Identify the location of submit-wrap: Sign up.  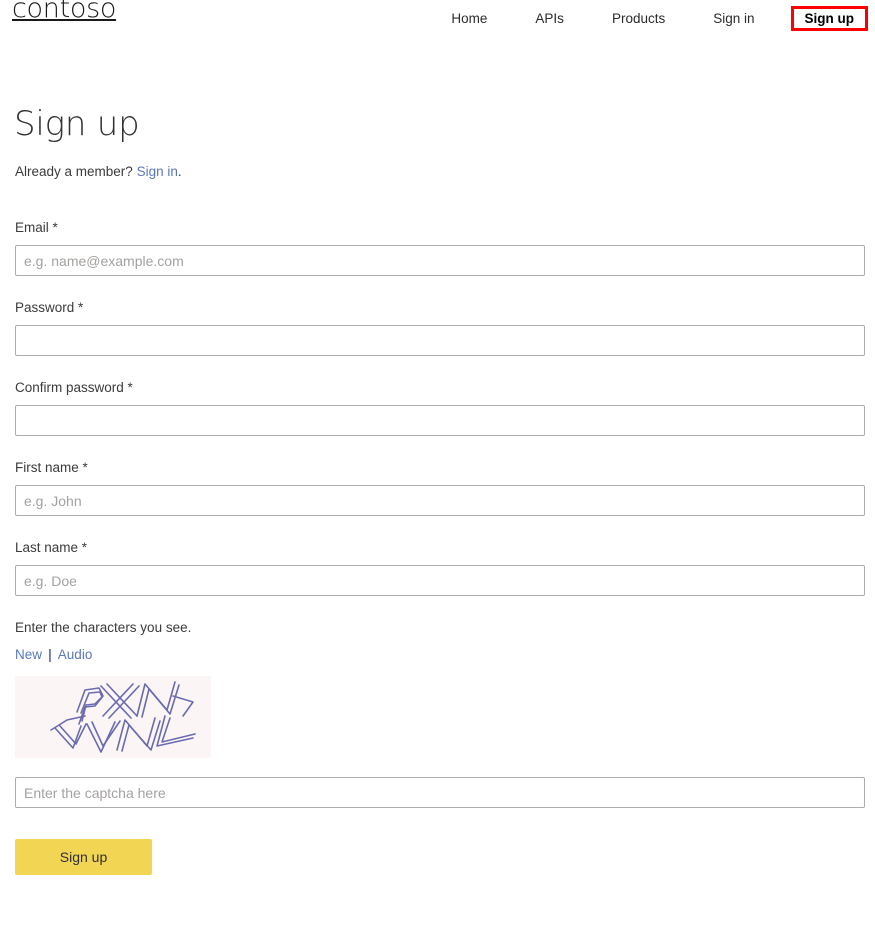
(437, 841).